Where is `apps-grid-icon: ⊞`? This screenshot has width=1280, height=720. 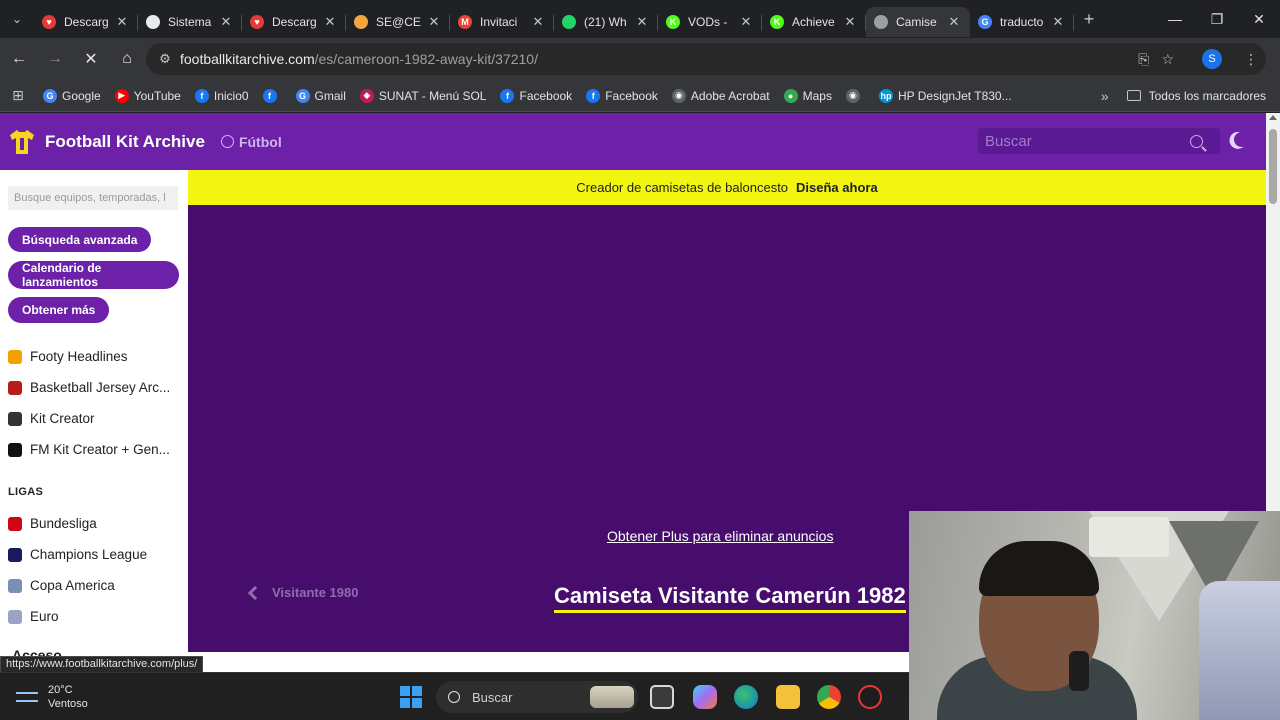 apps-grid-icon: ⊞ is located at coordinates (18, 95).